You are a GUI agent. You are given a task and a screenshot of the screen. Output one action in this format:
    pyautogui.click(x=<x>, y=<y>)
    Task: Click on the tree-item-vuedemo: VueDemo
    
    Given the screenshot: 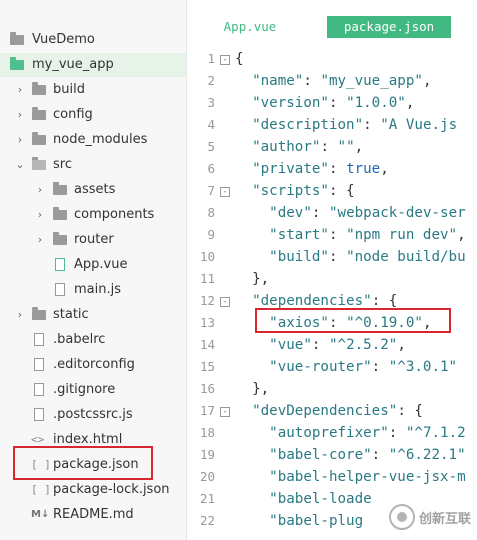 What is the action you would take?
    pyautogui.click(x=93, y=40)
    